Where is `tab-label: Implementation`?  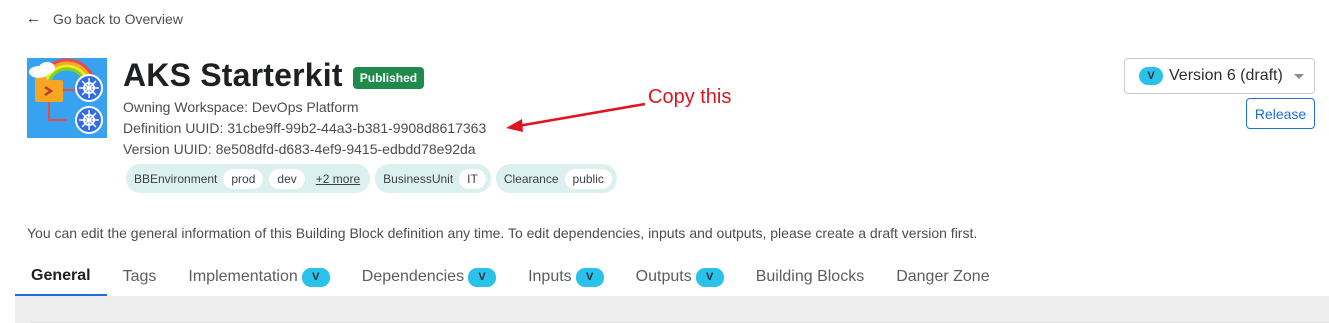 tab-label: Implementation is located at coordinates (243, 276).